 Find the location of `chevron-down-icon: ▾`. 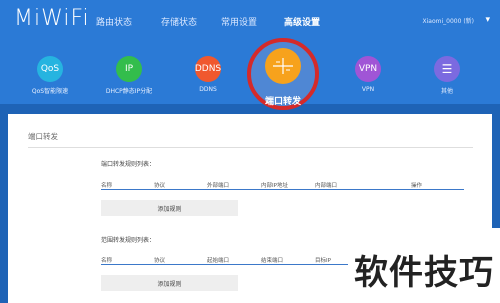

chevron-down-icon: ▾ is located at coordinates (487, 19).